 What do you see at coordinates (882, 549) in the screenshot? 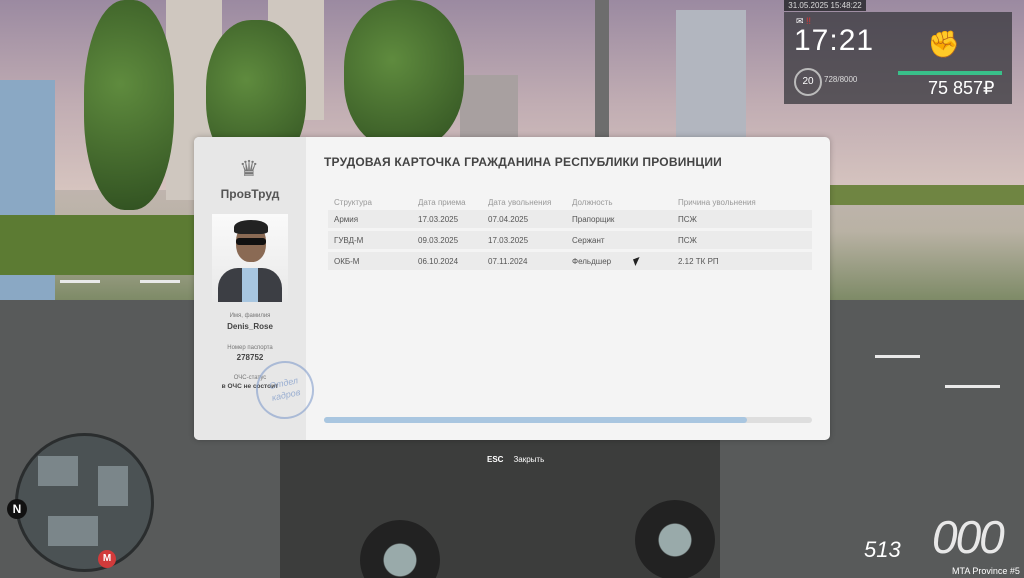
I see `fuel-indicator: 513` at bounding box center [882, 549].